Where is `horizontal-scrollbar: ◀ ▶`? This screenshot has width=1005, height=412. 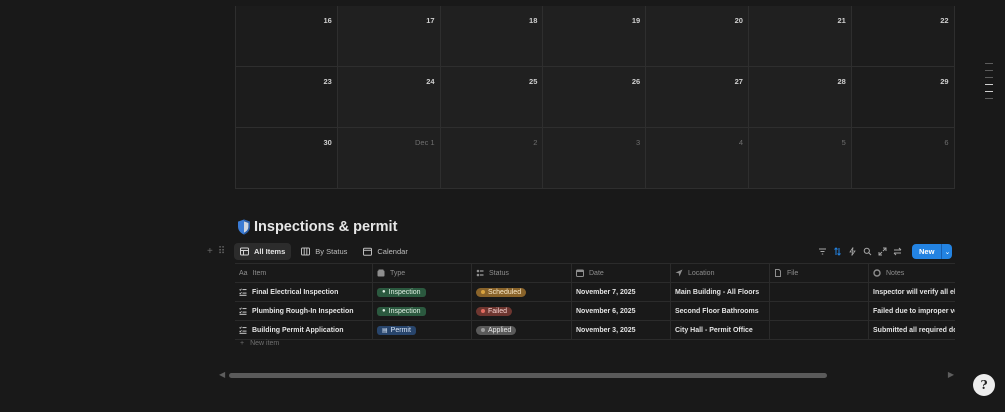
horizontal-scrollbar: ◀ ▶ is located at coordinates (586, 375).